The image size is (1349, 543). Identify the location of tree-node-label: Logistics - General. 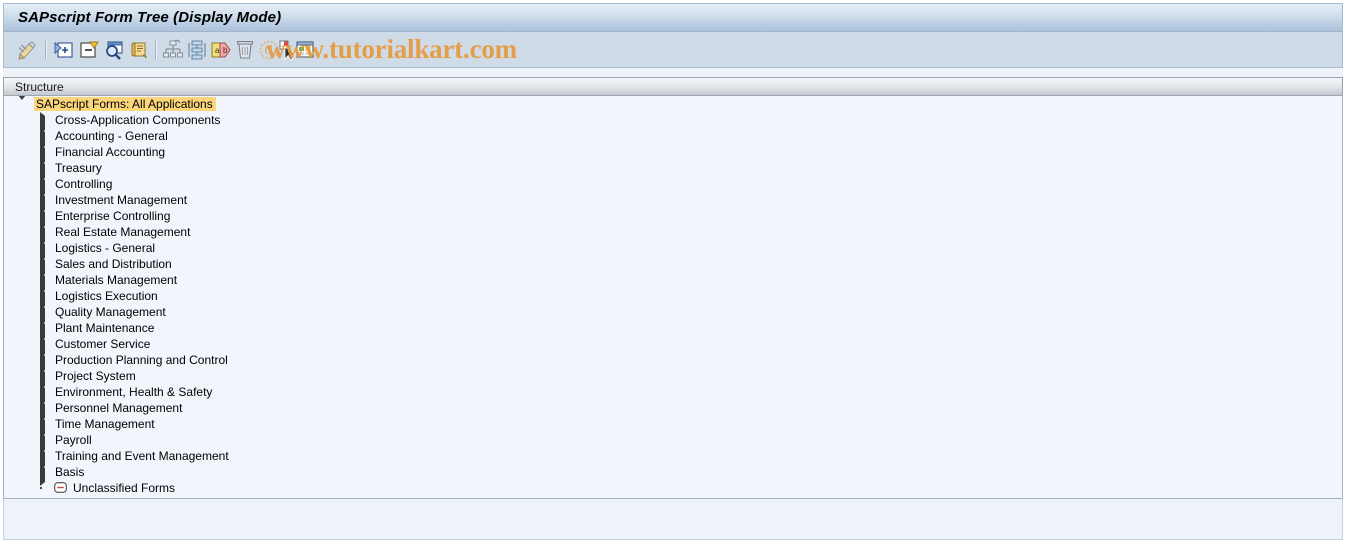
(105, 248).